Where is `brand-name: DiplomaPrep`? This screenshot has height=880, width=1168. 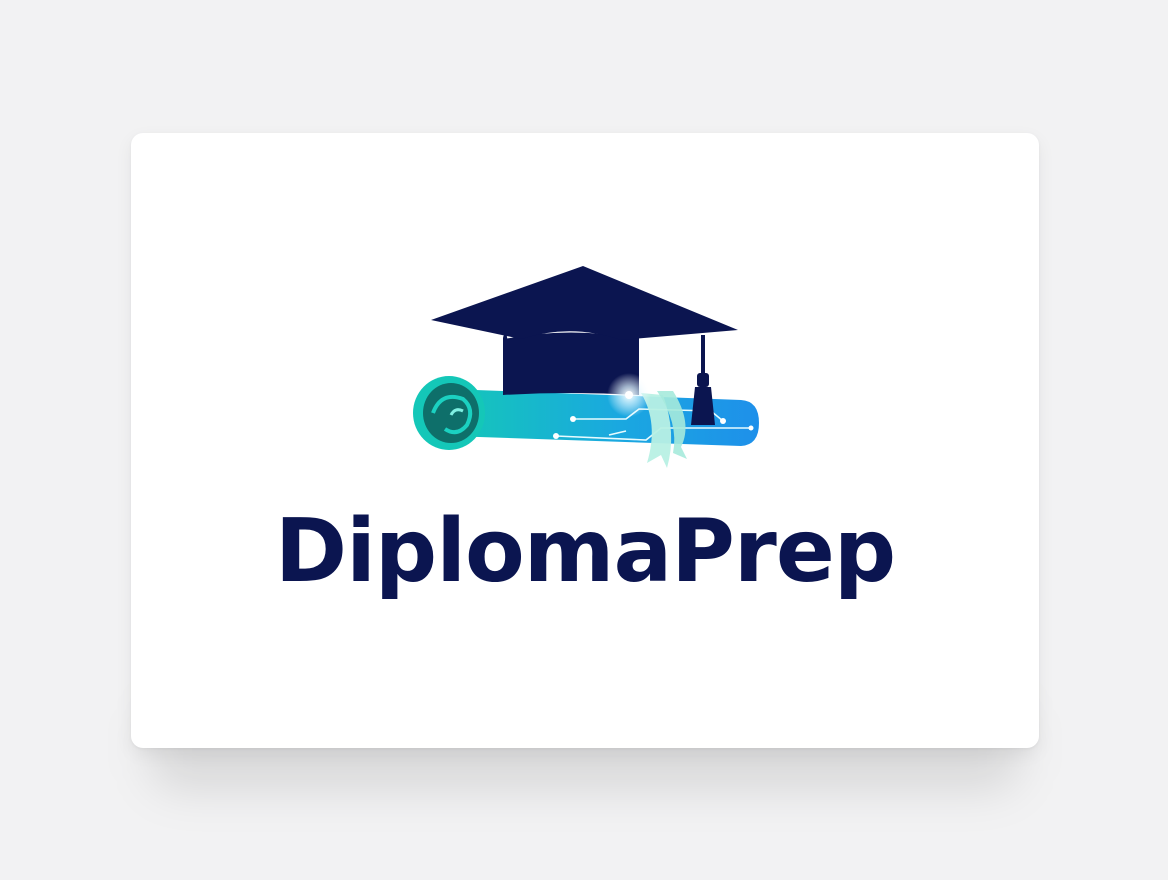
brand-name: DiplomaPrep is located at coordinates (585, 551).